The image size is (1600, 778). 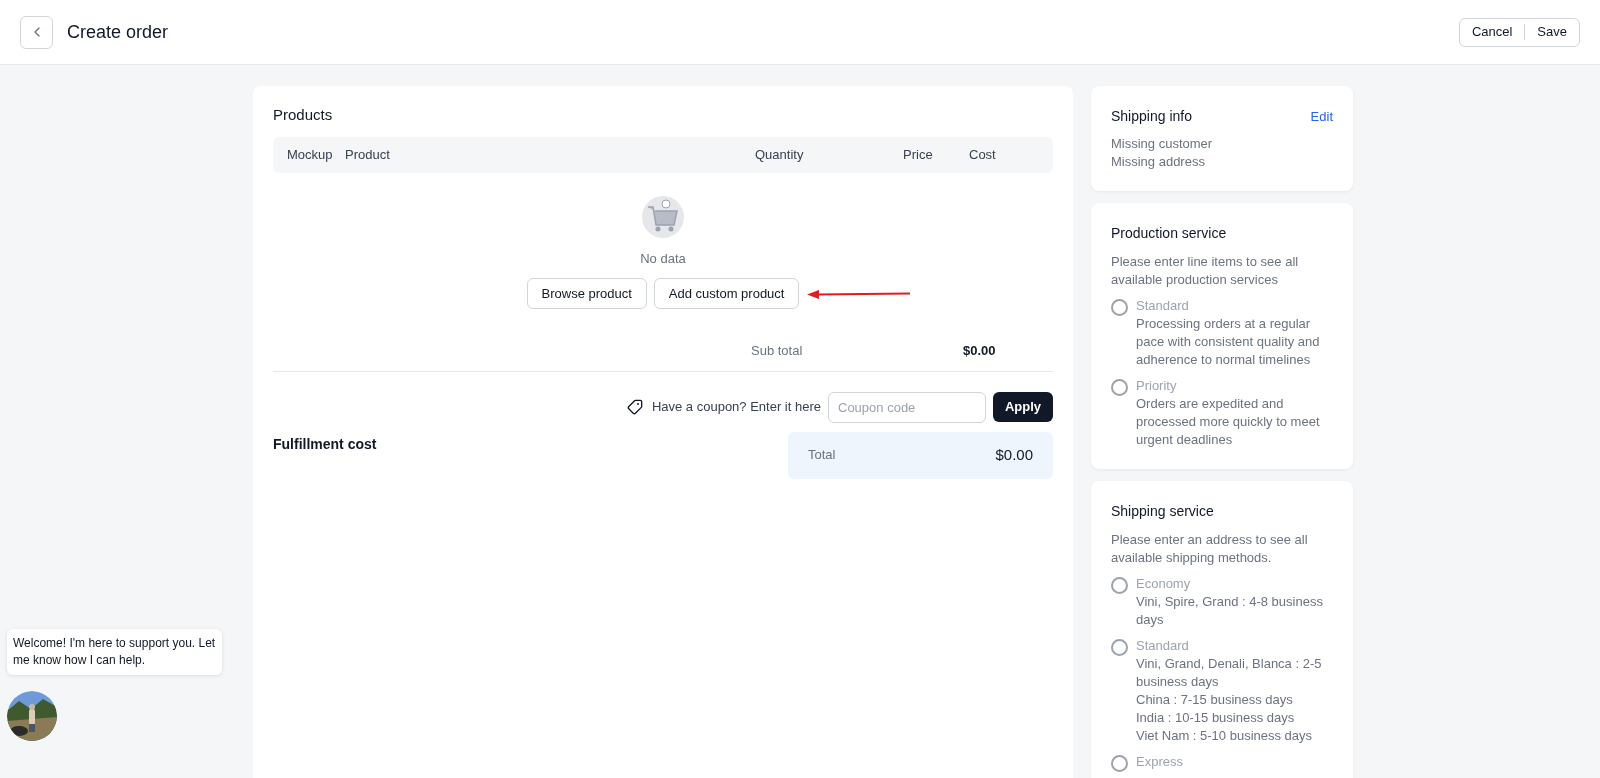 What do you see at coordinates (1164, 584) in the screenshot?
I see `option-label: Economy` at bounding box center [1164, 584].